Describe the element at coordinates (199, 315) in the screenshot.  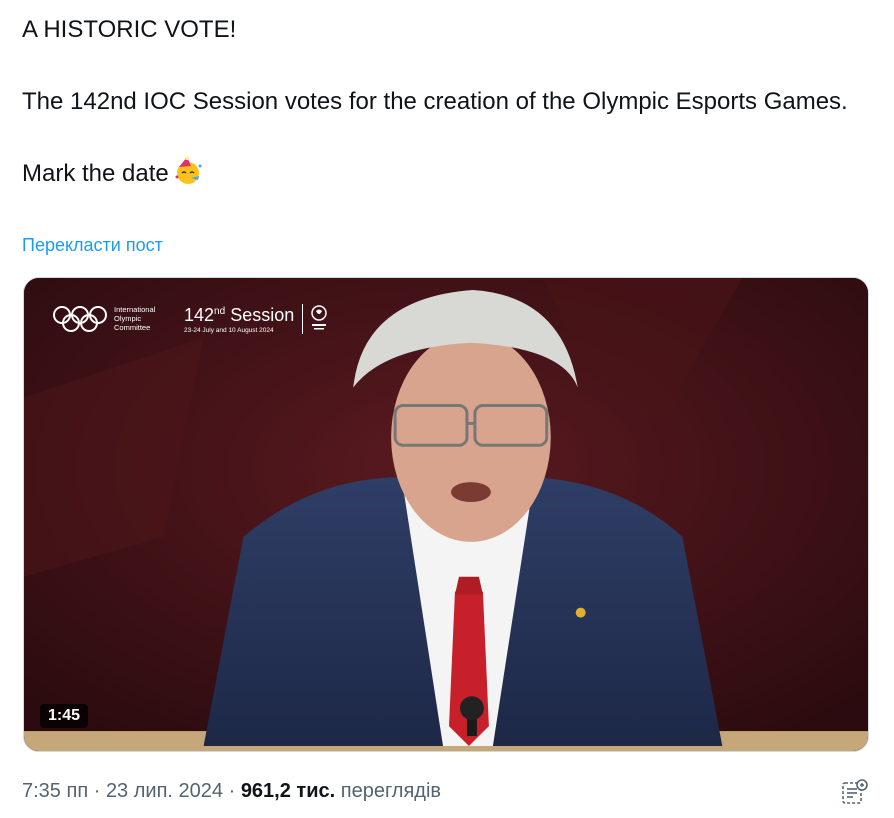
I see `session-number: 142` at that location.